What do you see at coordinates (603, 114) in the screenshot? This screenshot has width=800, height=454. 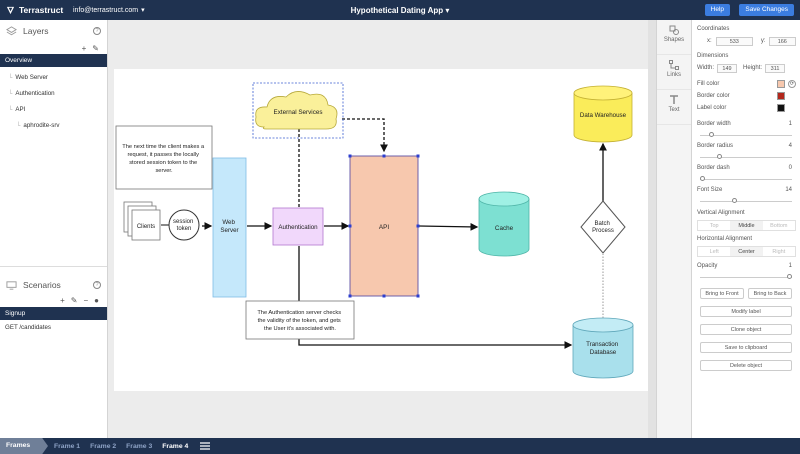 I see `node-data-warehouse: Data Warehouse` at bounding box center [603, 114].